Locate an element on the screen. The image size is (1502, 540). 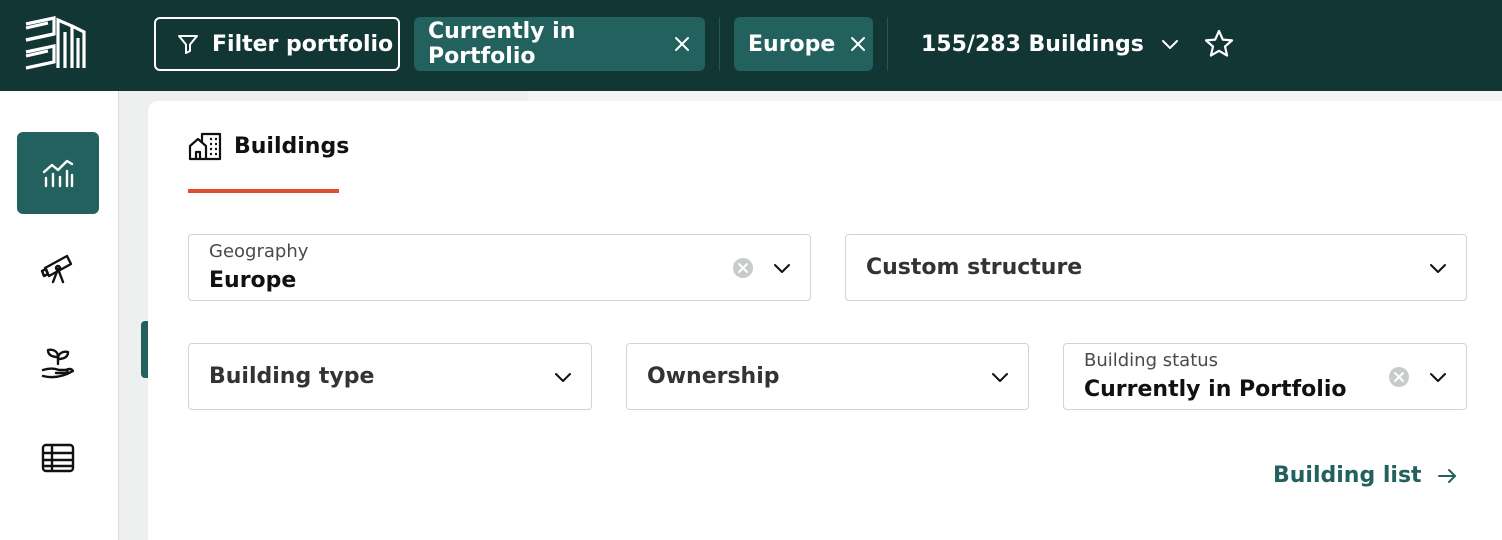
filter-portfolio-button: Filter portfolio is located at coordinates (277, 44).